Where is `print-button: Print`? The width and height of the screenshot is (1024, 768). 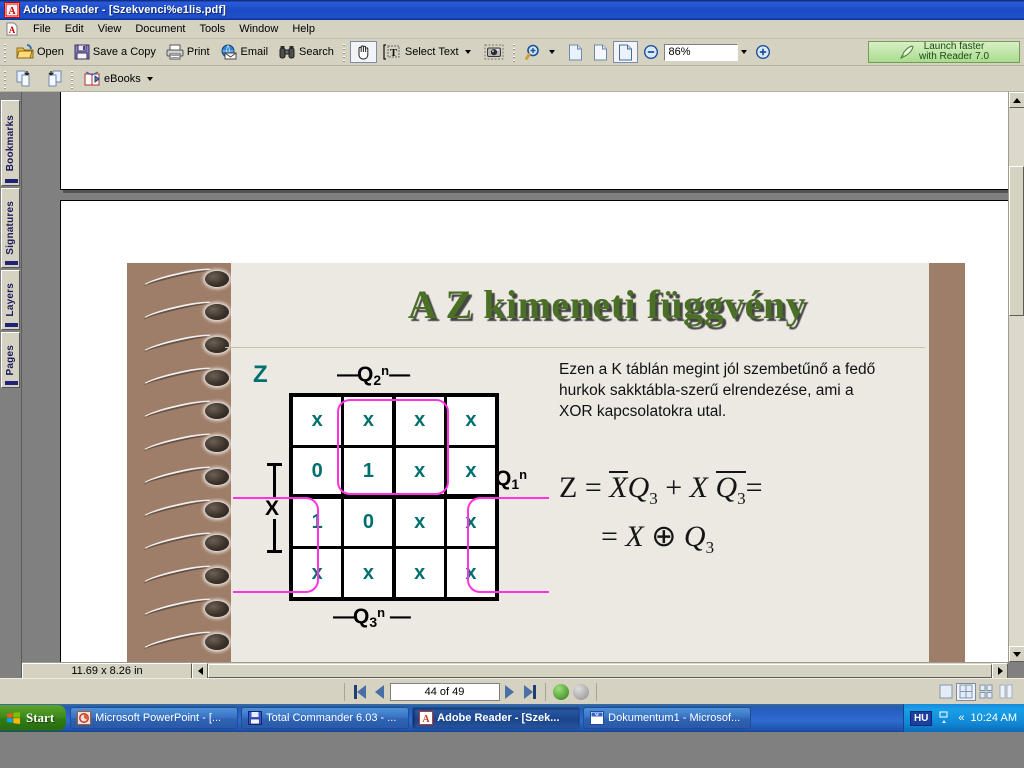 print-button: Print is located at coordinates (188, 52).